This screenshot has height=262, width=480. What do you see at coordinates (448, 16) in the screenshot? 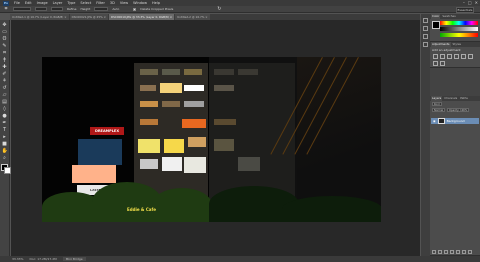
I see `tab-swatches: Swatches` at bounding box center [448, 16].